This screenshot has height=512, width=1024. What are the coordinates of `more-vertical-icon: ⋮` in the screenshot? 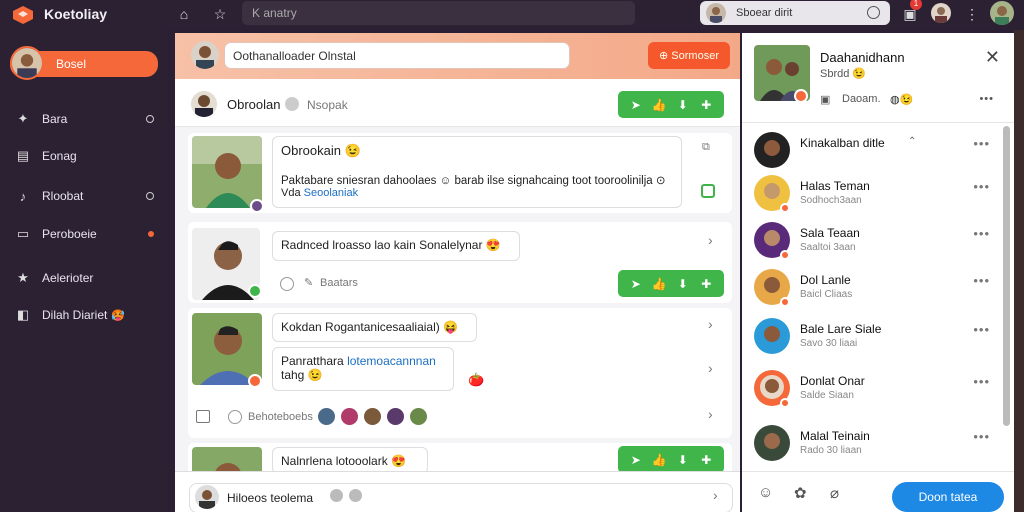 It's located at (972, 14).